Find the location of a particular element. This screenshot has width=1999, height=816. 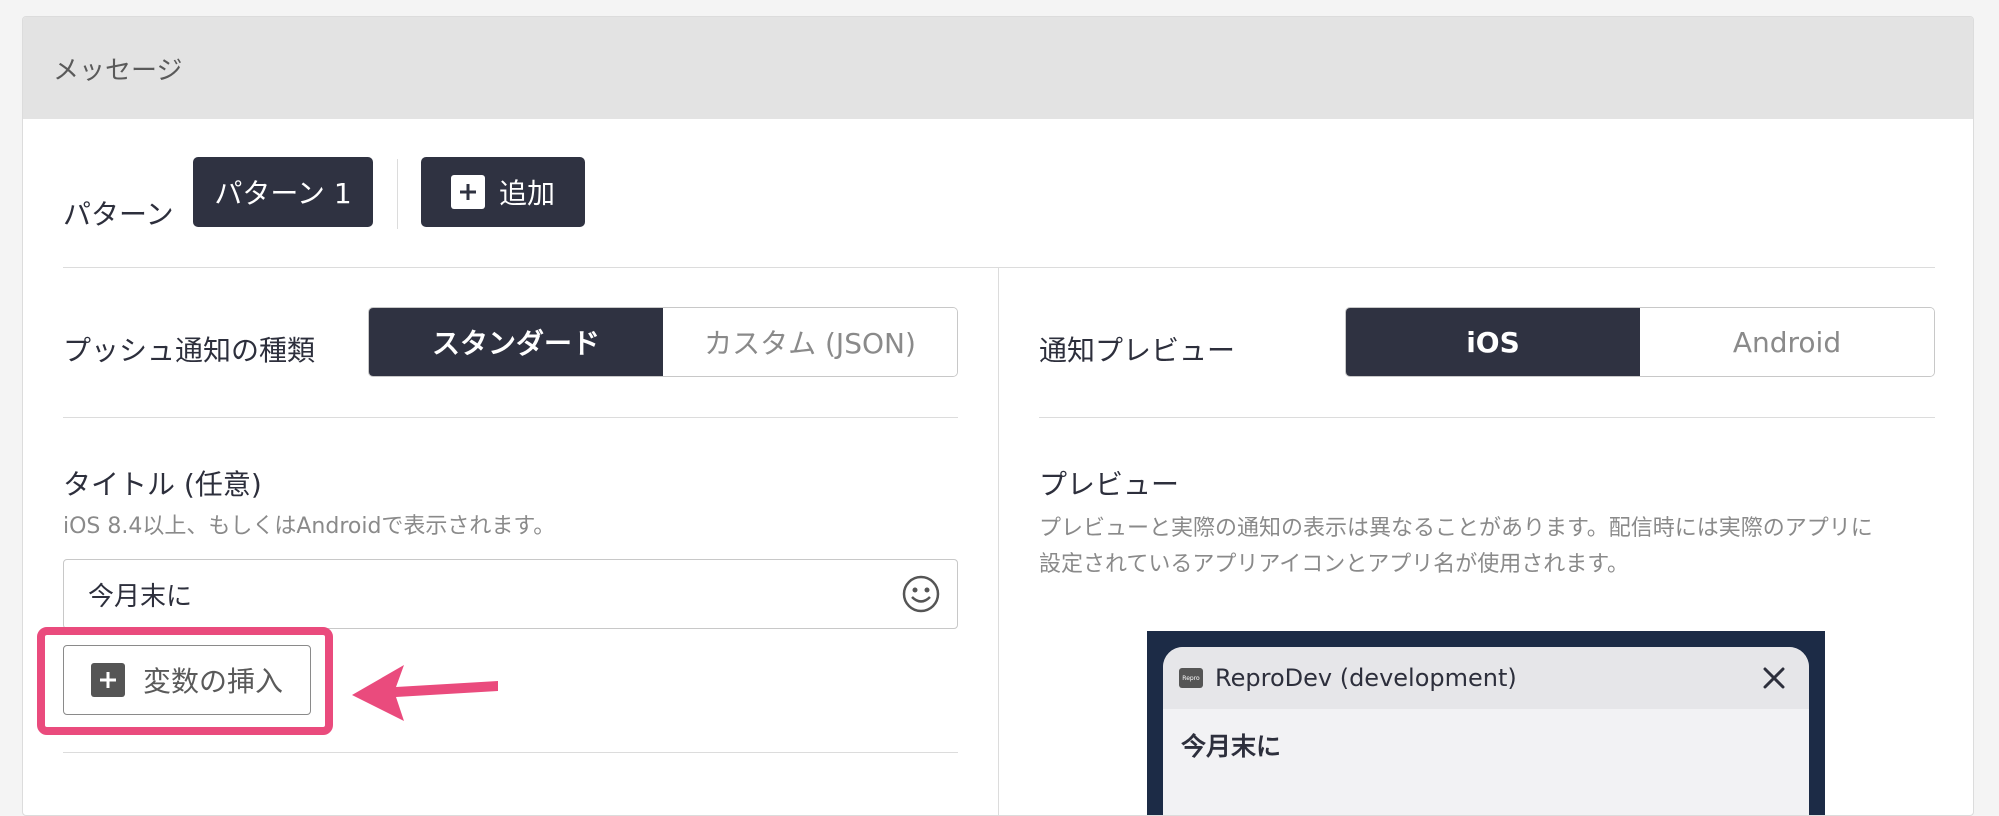

card-header-title: メッセージ is located at coordinates (118, 70).